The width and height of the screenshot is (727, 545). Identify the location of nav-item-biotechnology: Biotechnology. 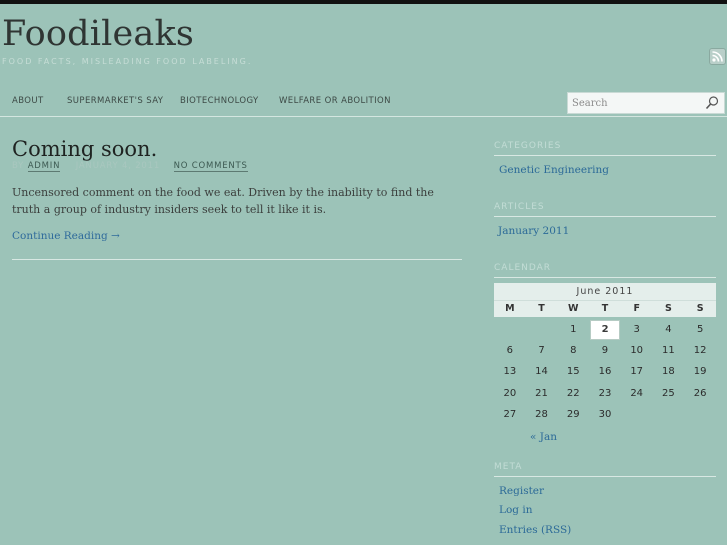
(219, 101).